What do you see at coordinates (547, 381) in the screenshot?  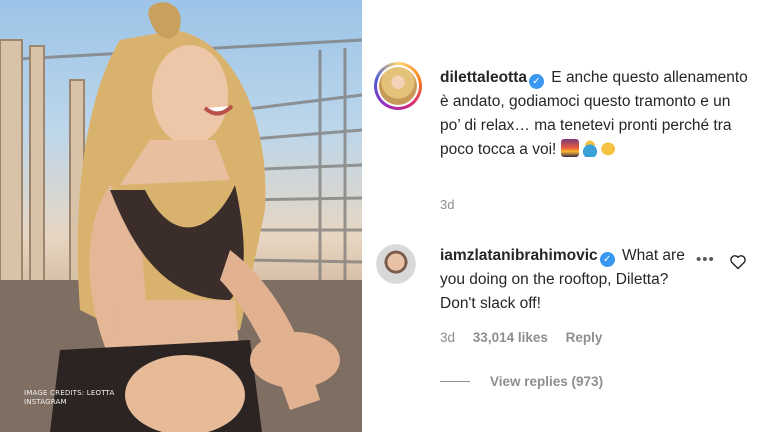 I see `view-replies-label: View replies (973)` at bounding box center [547, 381].